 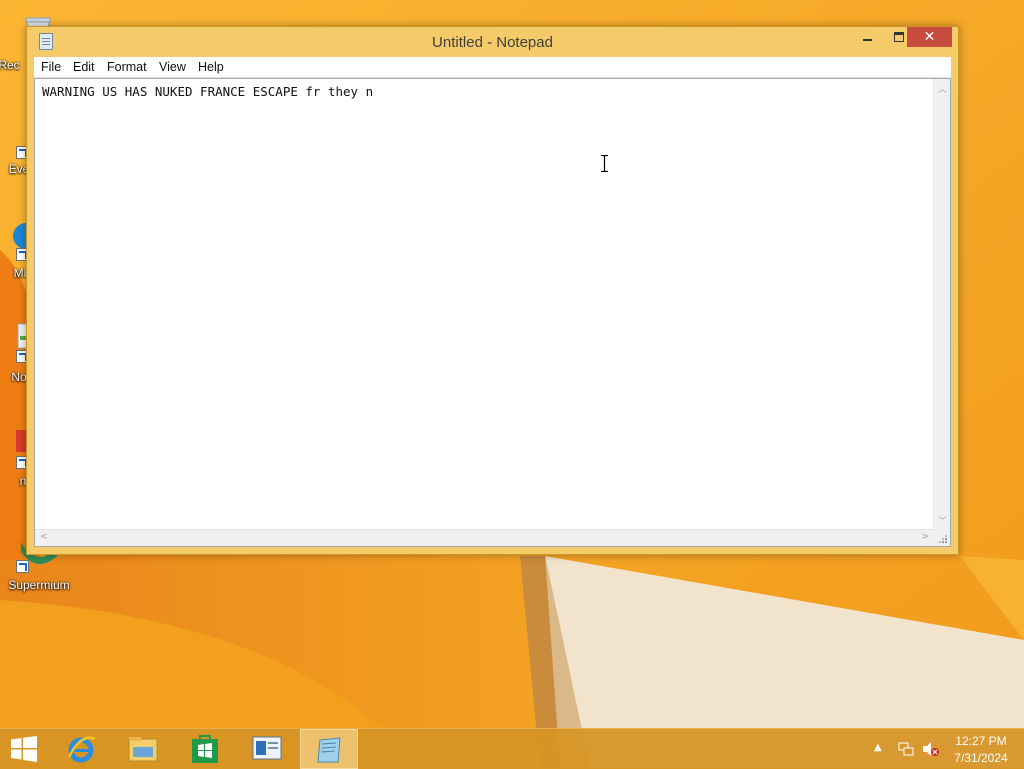 I want to click on scroll-right-arrow-icon: >, so click(x=925, y=537).